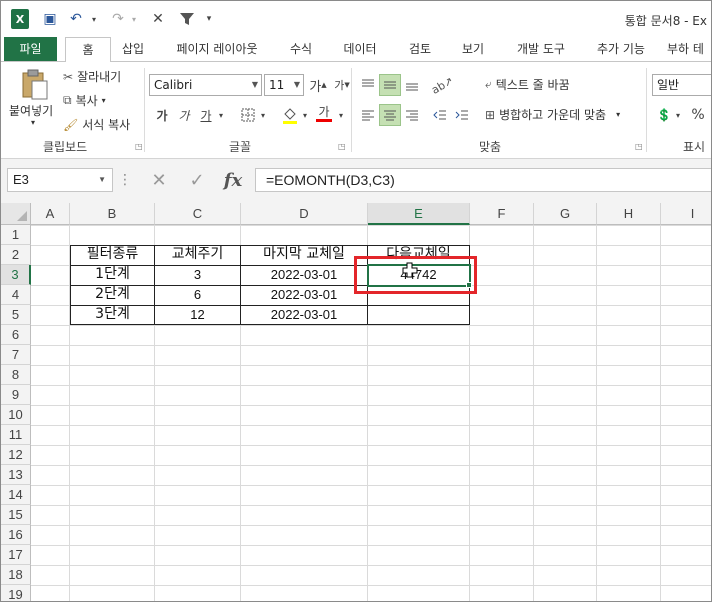  I want to click on column-header-b: B, so click(112, 214).